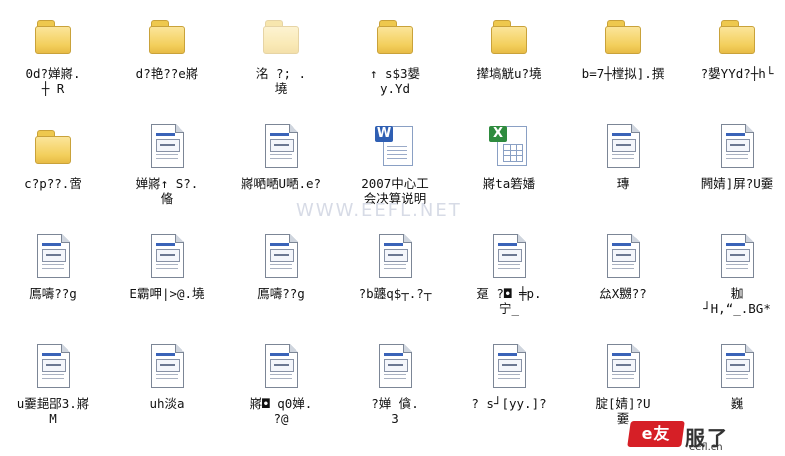 The width and height of the screenshot is (785, 456). What do you see at coordinates (737, 301) in the screenshot?
I see `file-label: 耞 ┘H,“_.BG*` at bounding box center [737, 301].